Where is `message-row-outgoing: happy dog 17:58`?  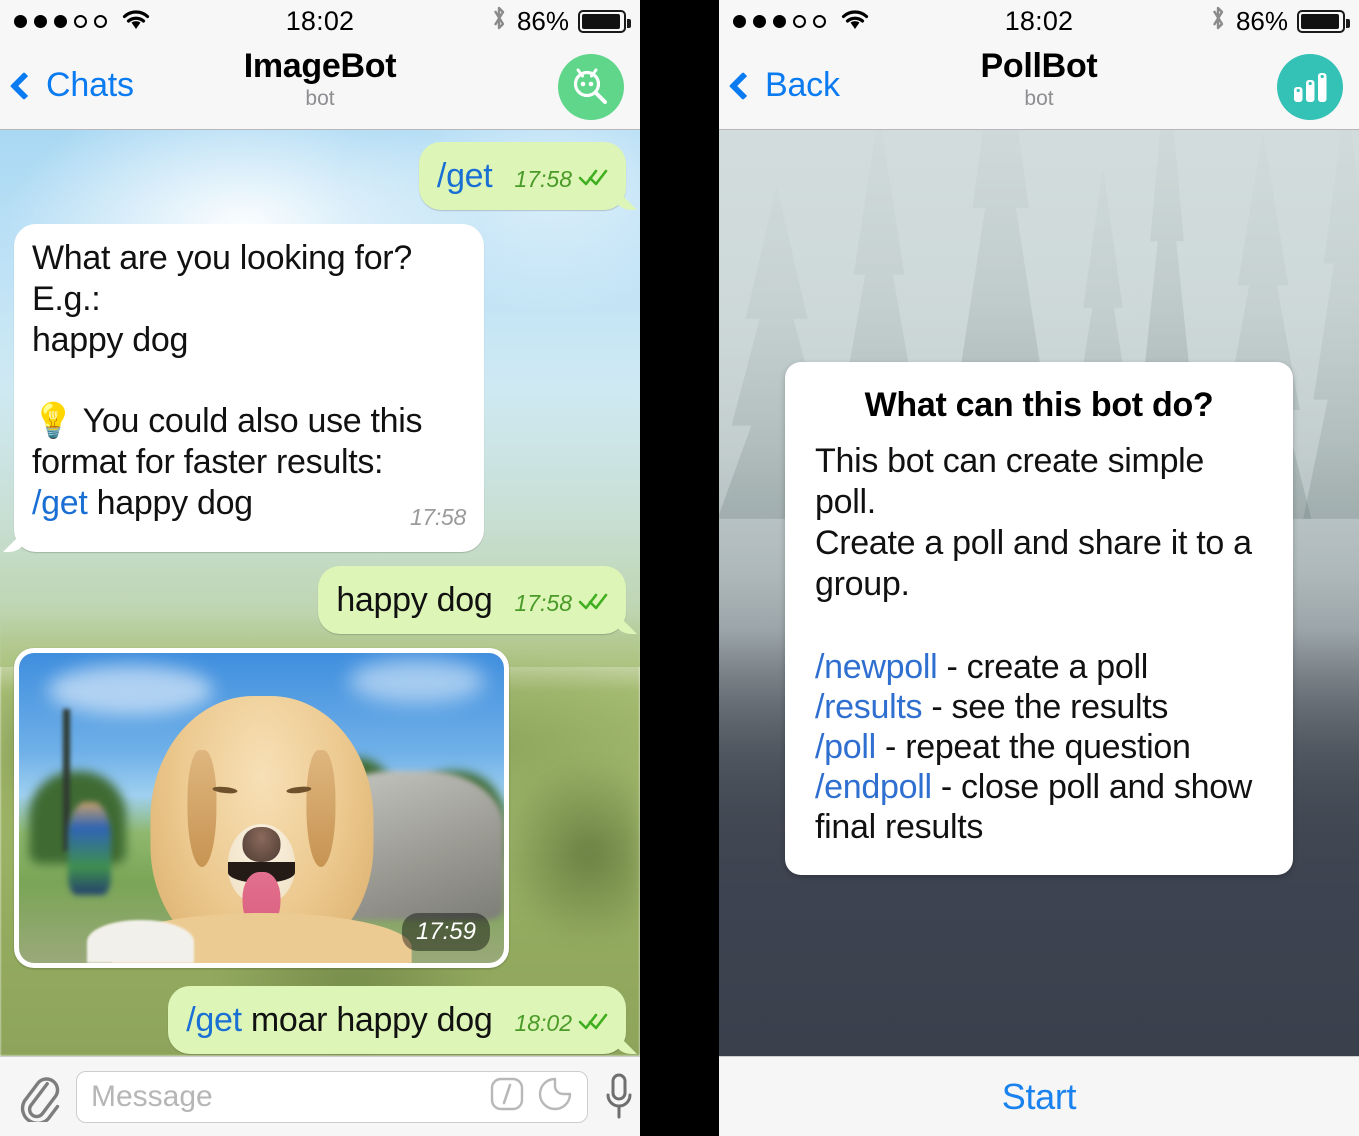 message-row-outgoing: happy dog 17:58 is located at coordinates (320, 600).